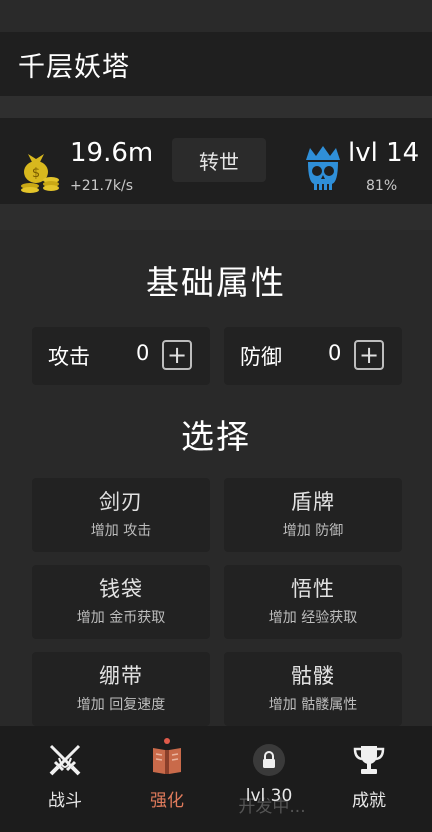 This screenshot has width=432, height=832. What do you see at coordinates (261, 357) in the screenshot?
I see `defense-label: 防御` at bounding box center [261, 357].